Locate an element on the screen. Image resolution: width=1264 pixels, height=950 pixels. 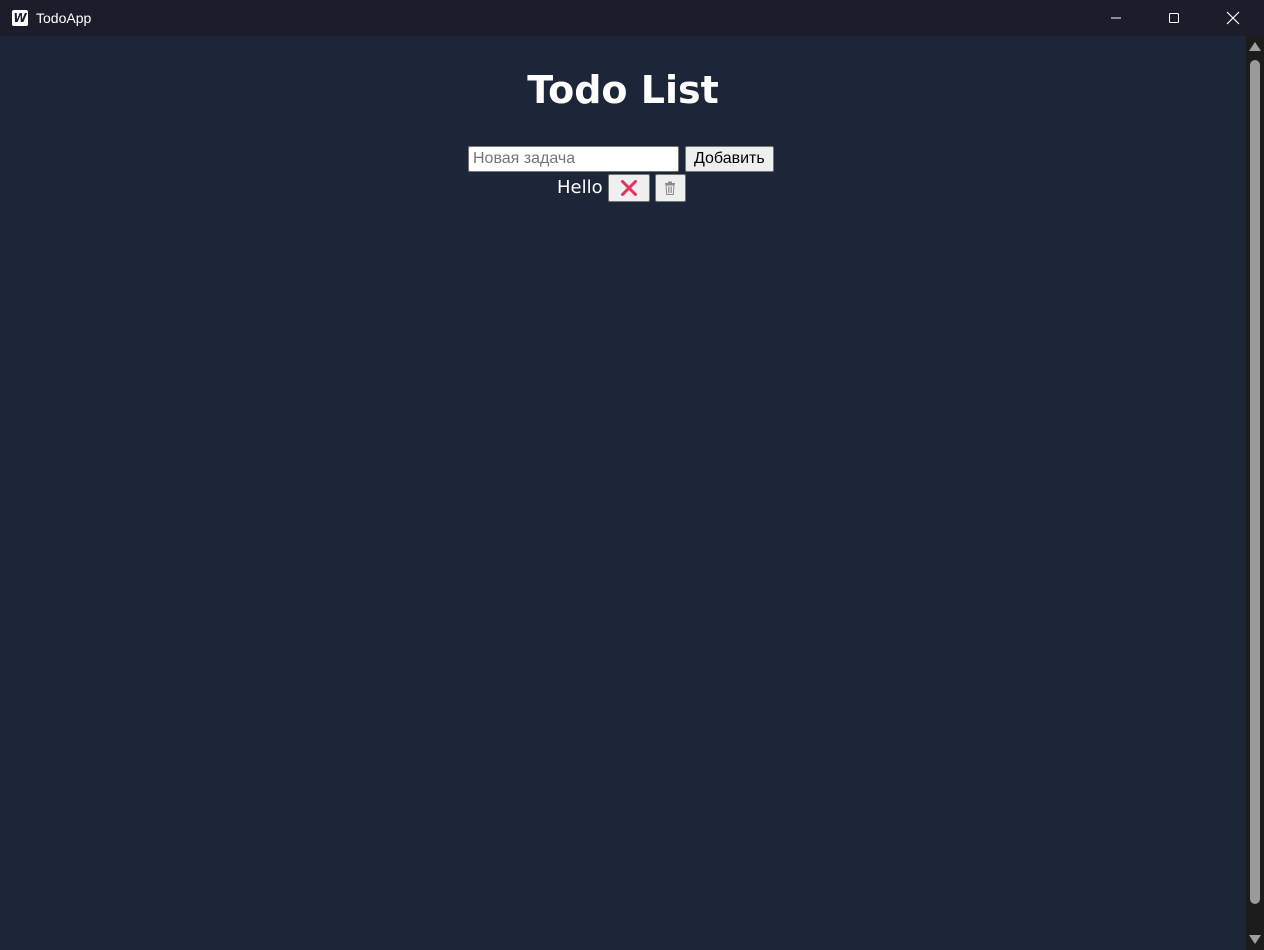
minimize-icon is located at coordinates (1116, 18).